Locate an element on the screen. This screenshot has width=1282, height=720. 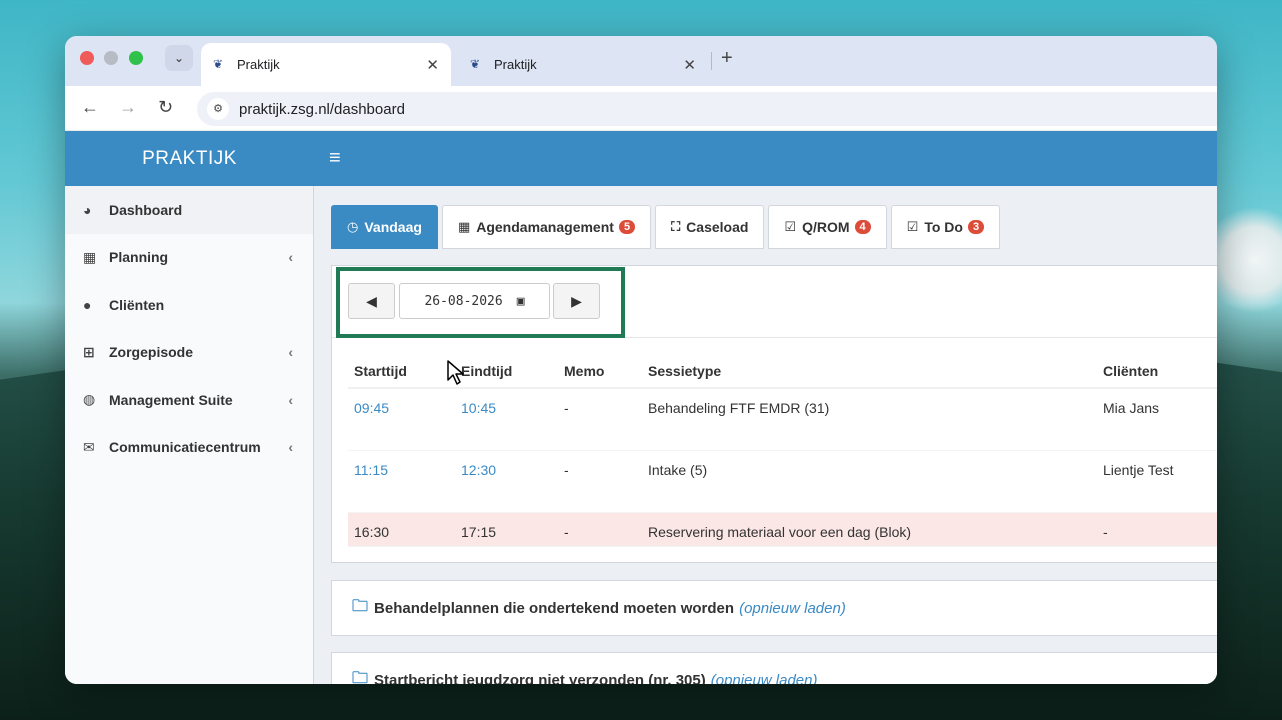
back-arrow-icon: ← is located at coordinates (90, 107).